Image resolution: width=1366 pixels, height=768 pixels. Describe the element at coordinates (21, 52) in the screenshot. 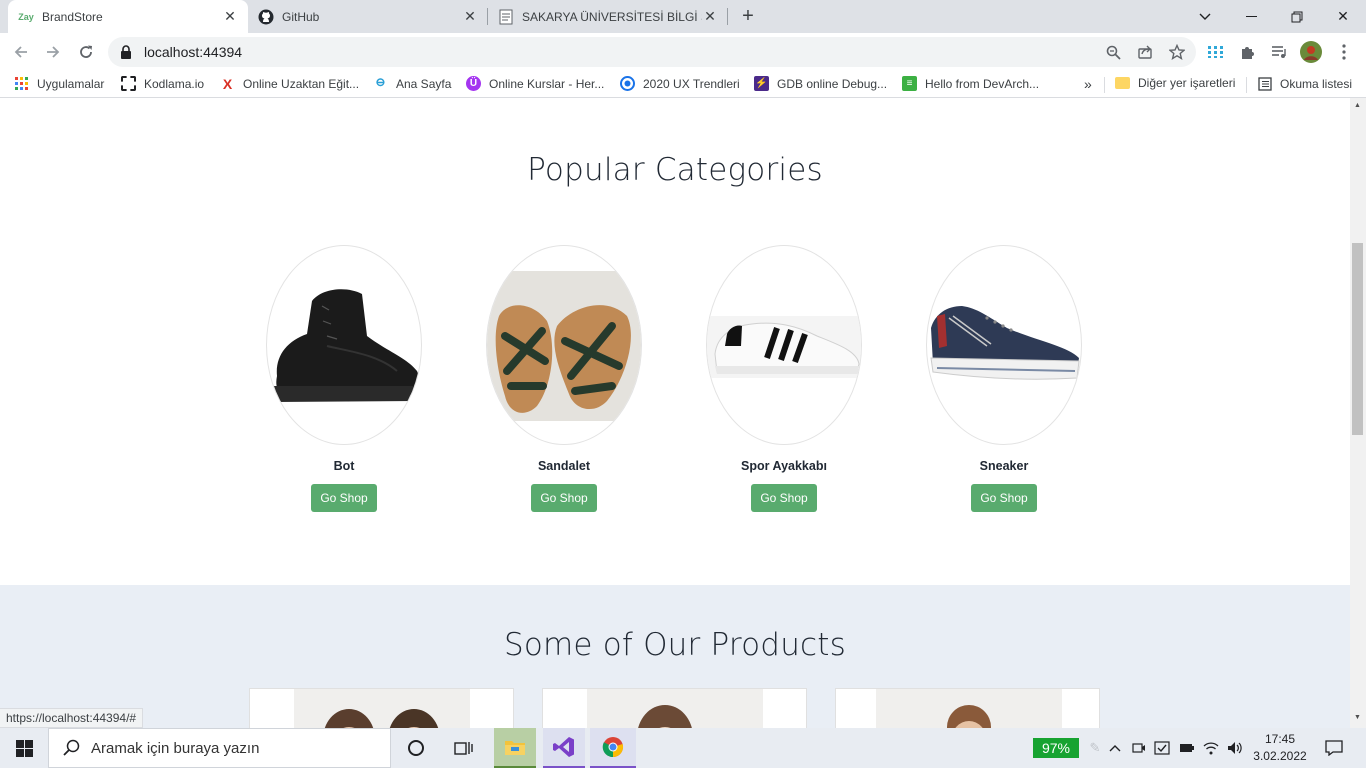

I see `back-icon` at that location.